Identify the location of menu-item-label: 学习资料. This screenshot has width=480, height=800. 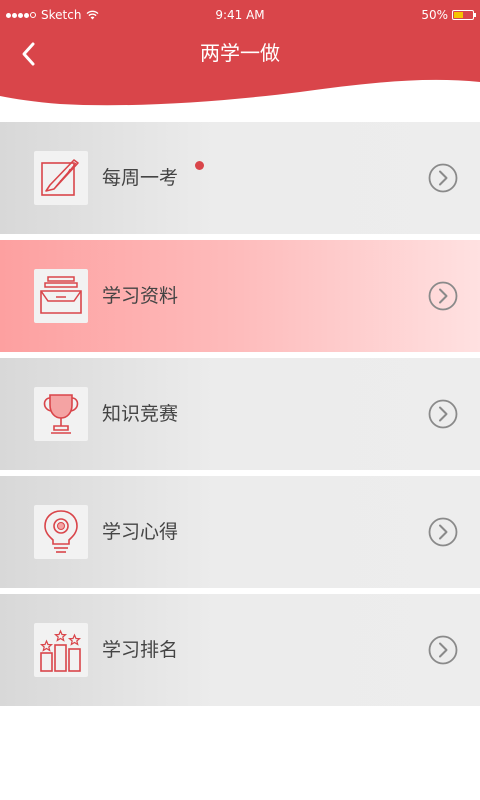
(140, 296).